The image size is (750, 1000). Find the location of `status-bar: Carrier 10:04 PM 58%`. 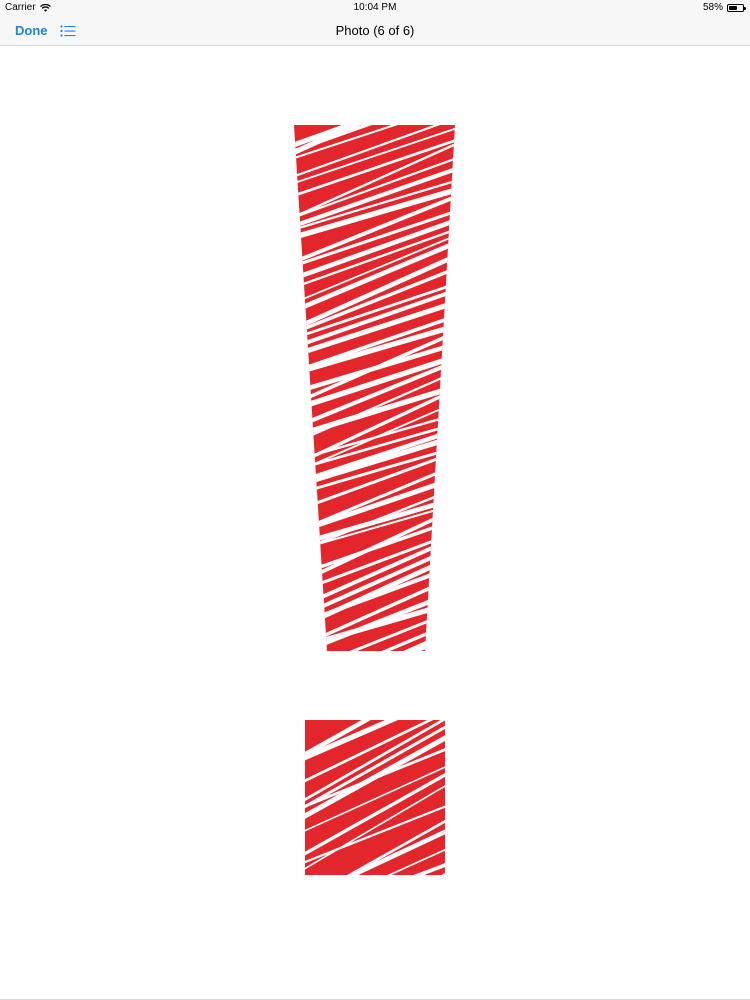

status-bar: Carrier 10:04 PM 58% is located at coordinates (375, 8).